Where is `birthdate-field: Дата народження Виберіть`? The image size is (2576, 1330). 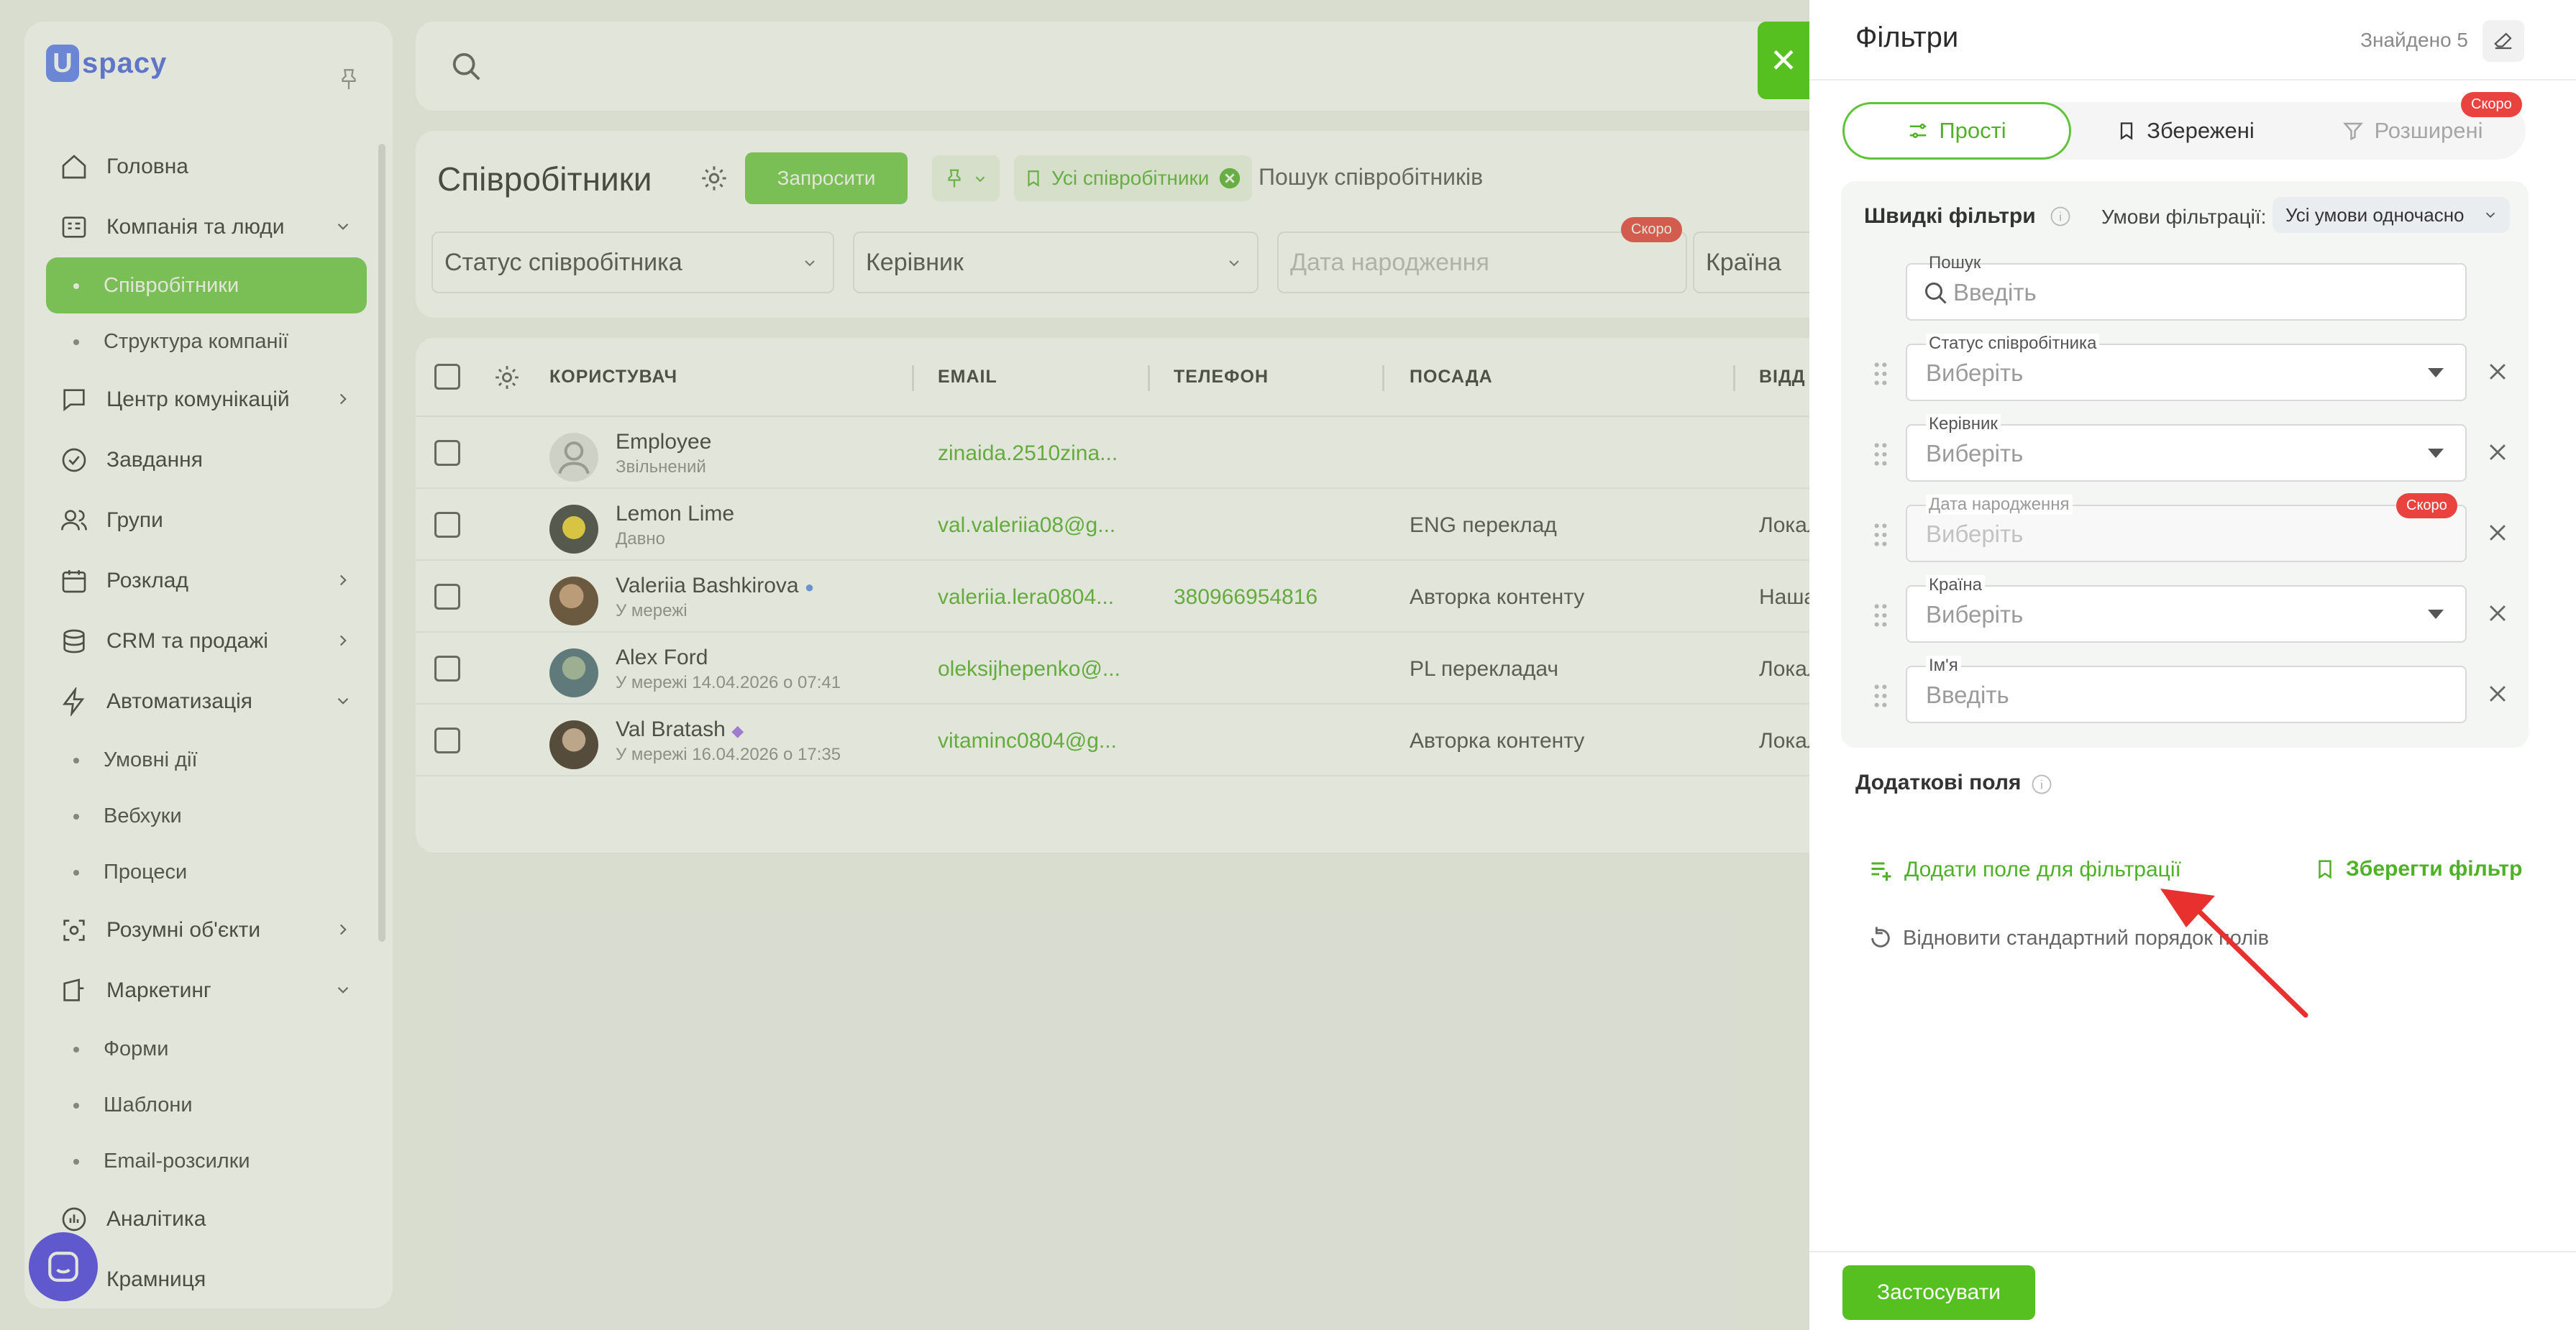
birthdate-field: Дата народження Виберіть is located at coordinates (2186, 528).